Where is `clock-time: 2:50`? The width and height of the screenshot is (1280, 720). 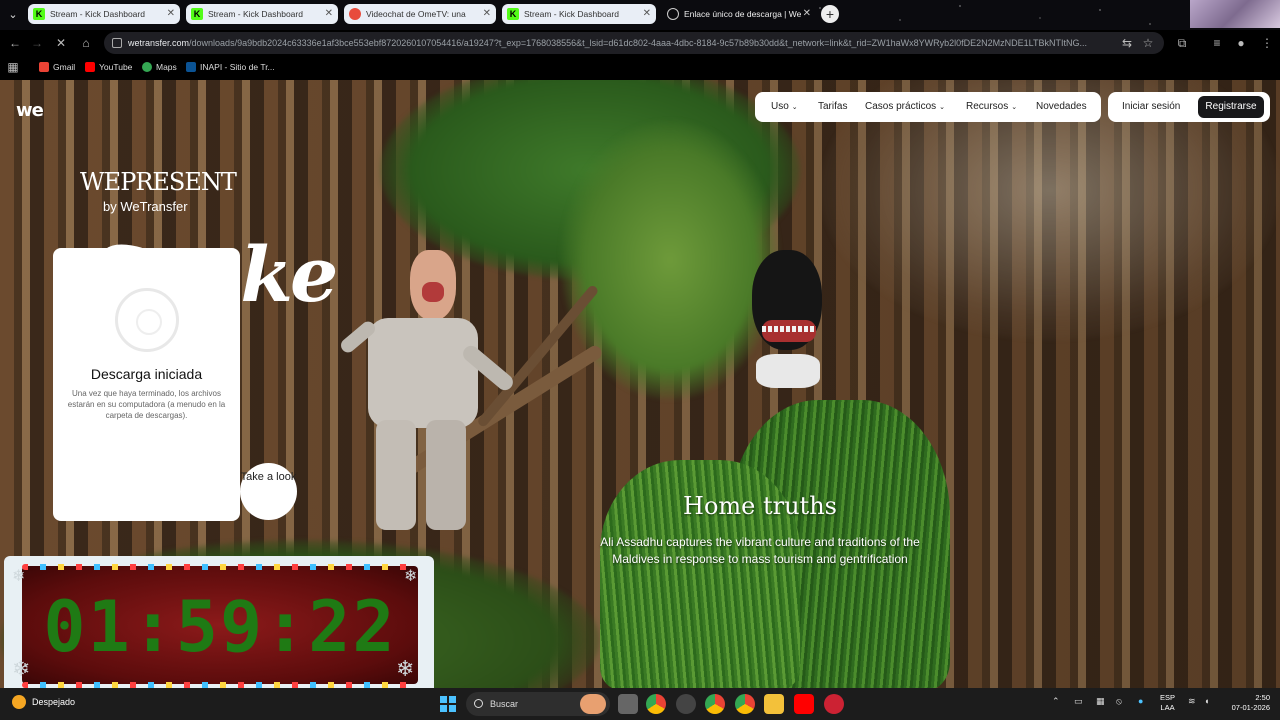 clock-time: 2:50 is located at coordinates (1262, 697).